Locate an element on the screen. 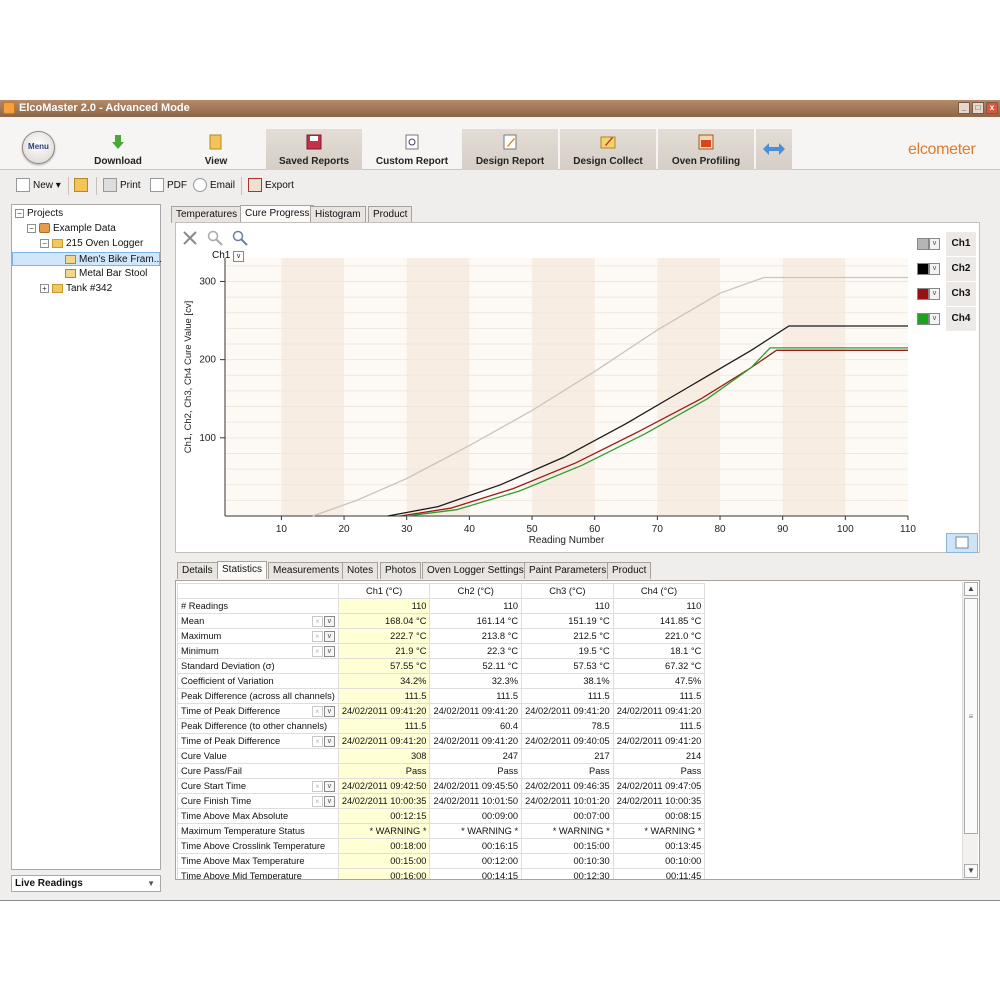 The width and height of the screenshot is (1000, 1000). import-arrow-icon is located at coordinates (81, 185).